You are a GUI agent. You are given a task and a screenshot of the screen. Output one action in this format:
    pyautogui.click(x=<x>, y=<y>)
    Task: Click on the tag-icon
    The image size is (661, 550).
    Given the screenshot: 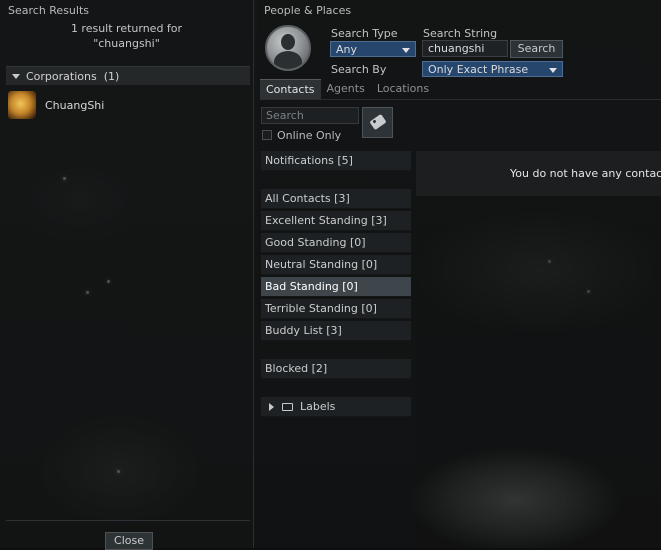 What is the action you would take?
    pyautogui.click(x=378, y=122)
    